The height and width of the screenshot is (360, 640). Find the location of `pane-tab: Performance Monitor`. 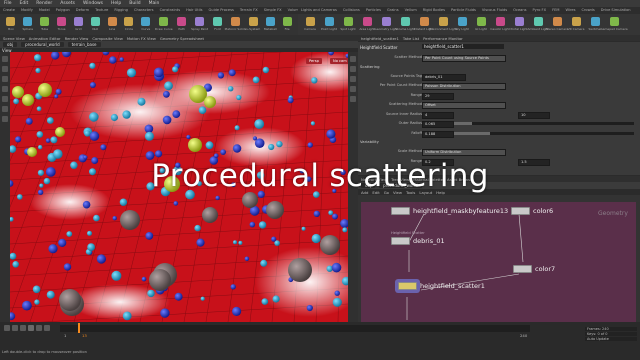

pane-tab: Performance Monitor is located at coordinates (443, 38).